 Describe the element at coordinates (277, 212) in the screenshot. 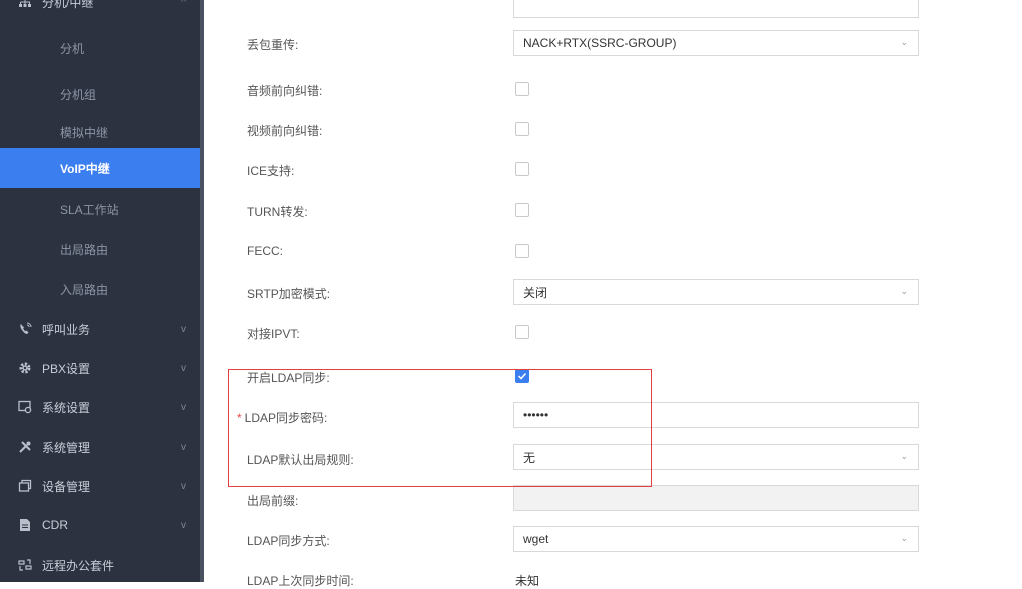

I see `turn-label: TURN转发:` at that location.